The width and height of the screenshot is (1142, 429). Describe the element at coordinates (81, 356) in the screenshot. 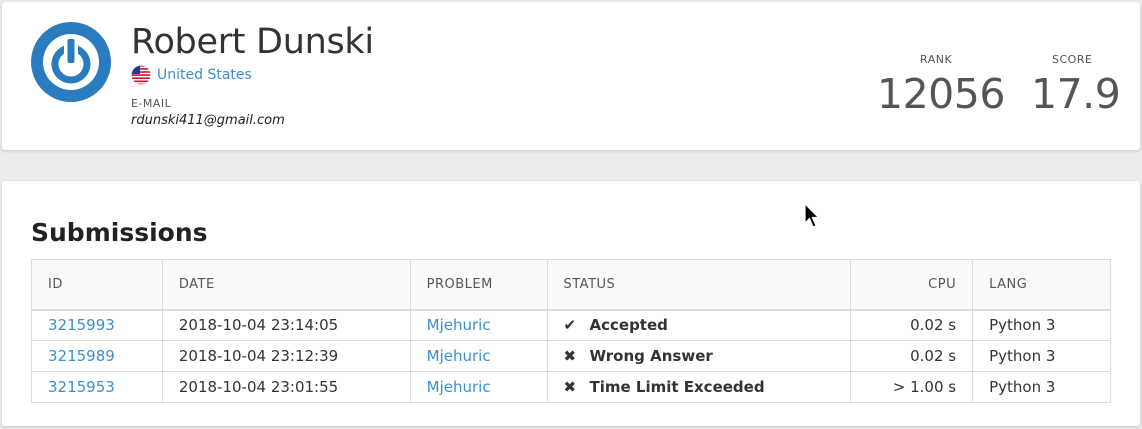

I see `submission-id-link: 3215989` at that location.